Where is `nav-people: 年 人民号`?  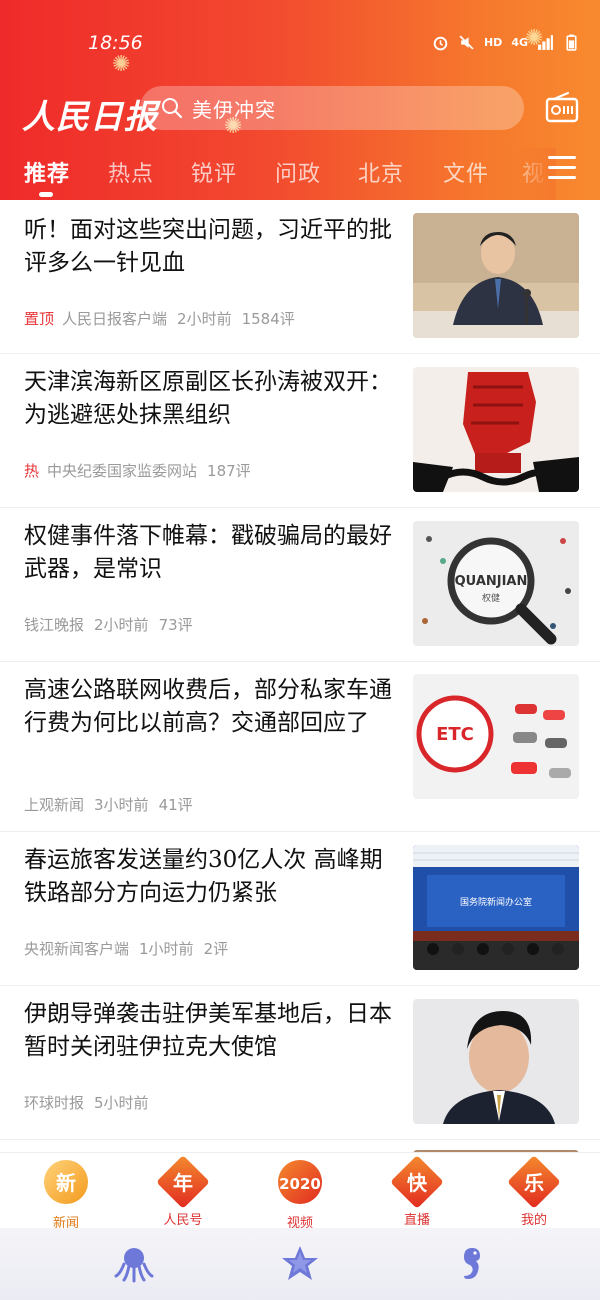 nav-people: 年 人民号 is located at coordinates (183, 1191).